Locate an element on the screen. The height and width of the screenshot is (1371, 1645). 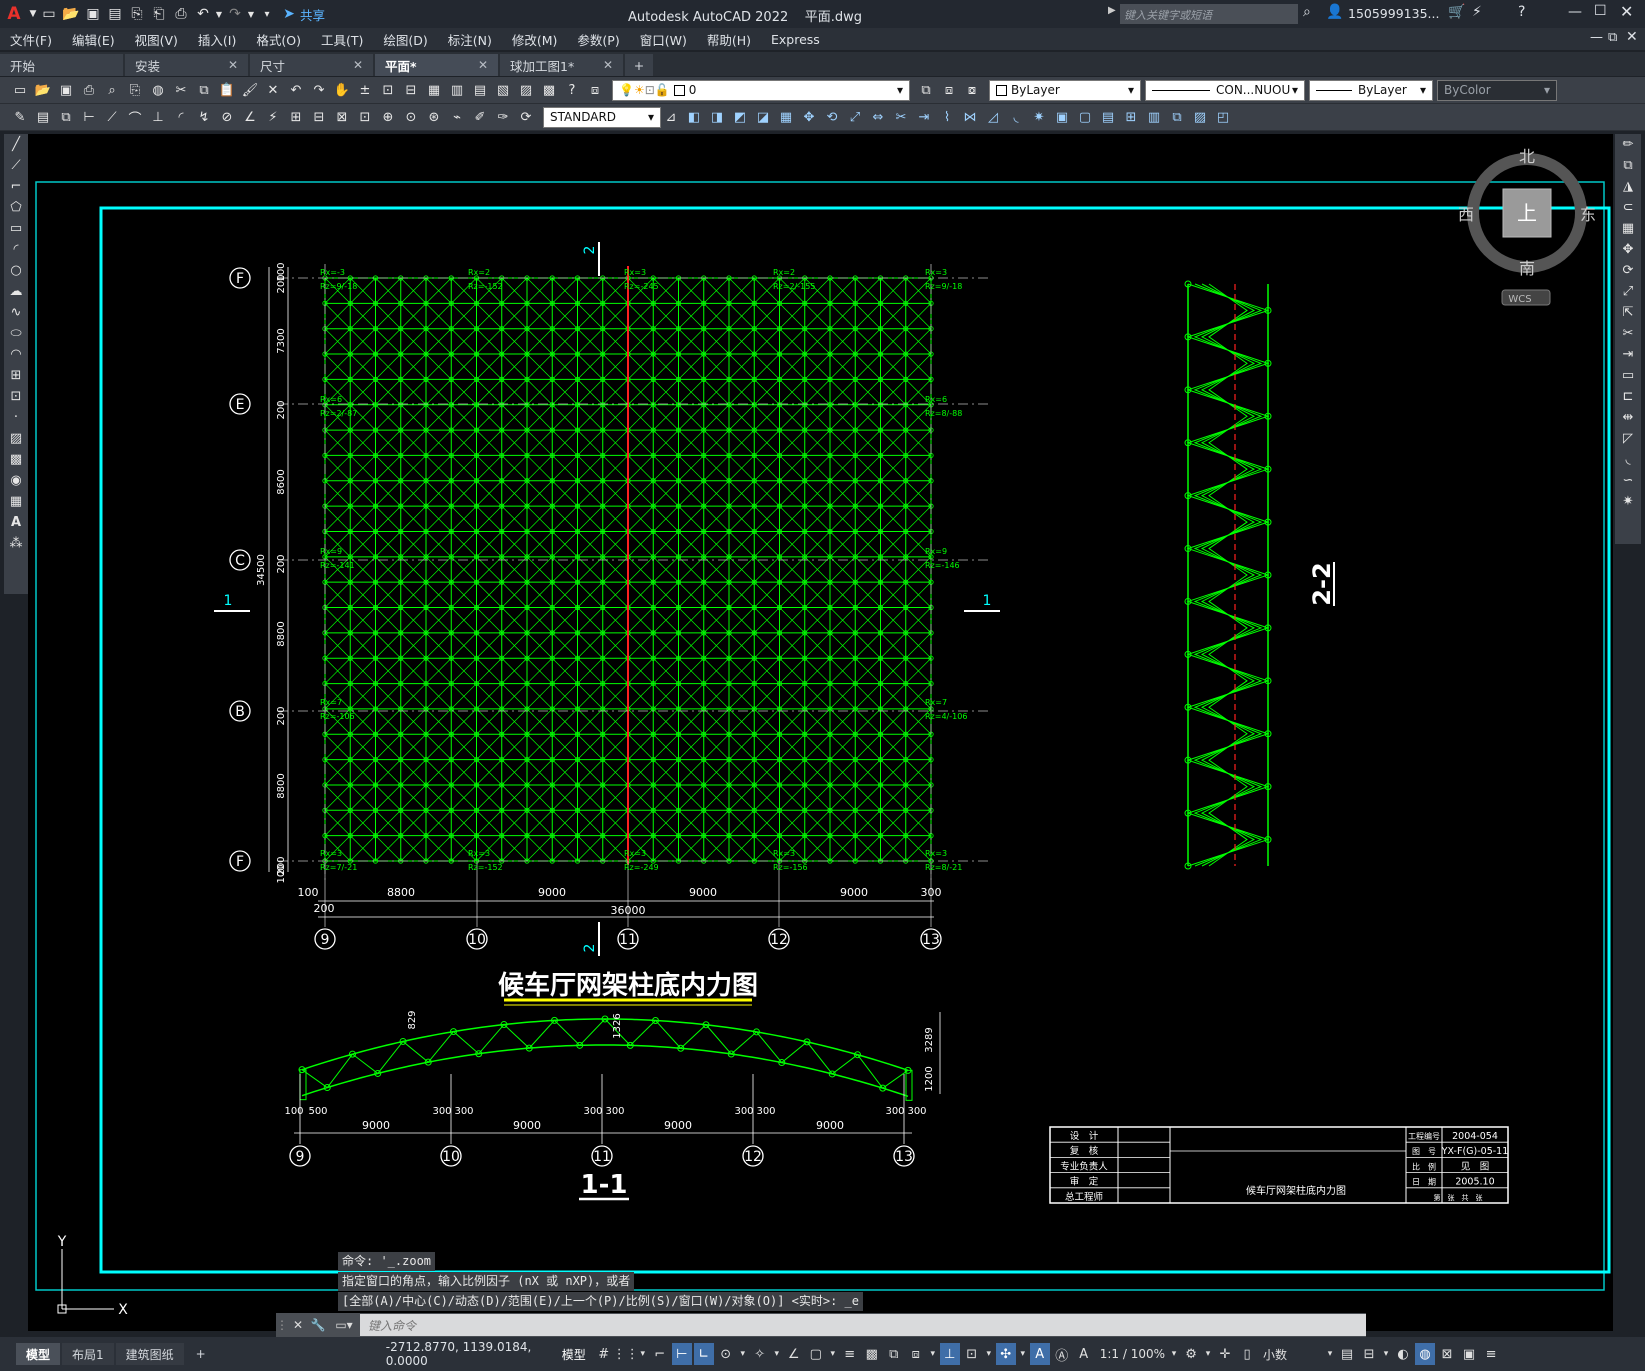
erase-icon: ✏ is located at coordinates (1628, 144).